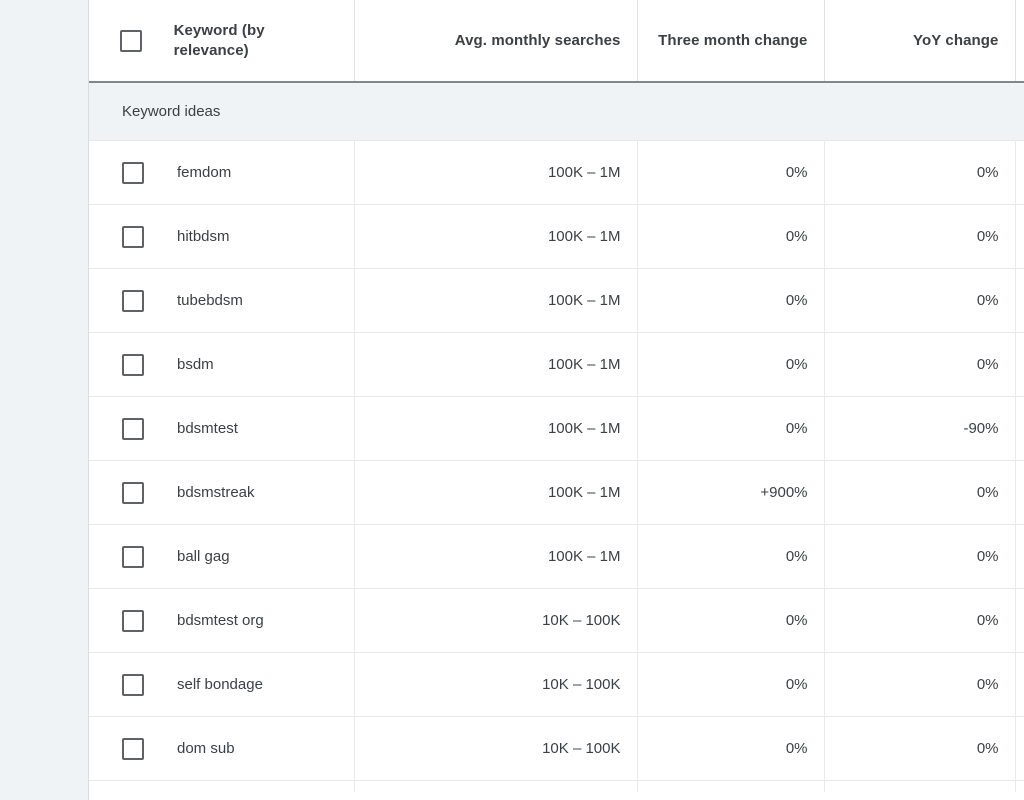 Image resolution: width=1024 pixels, height=800 pixels. I want to click on keyword-label: bdsmstreak, so click(216, 492).